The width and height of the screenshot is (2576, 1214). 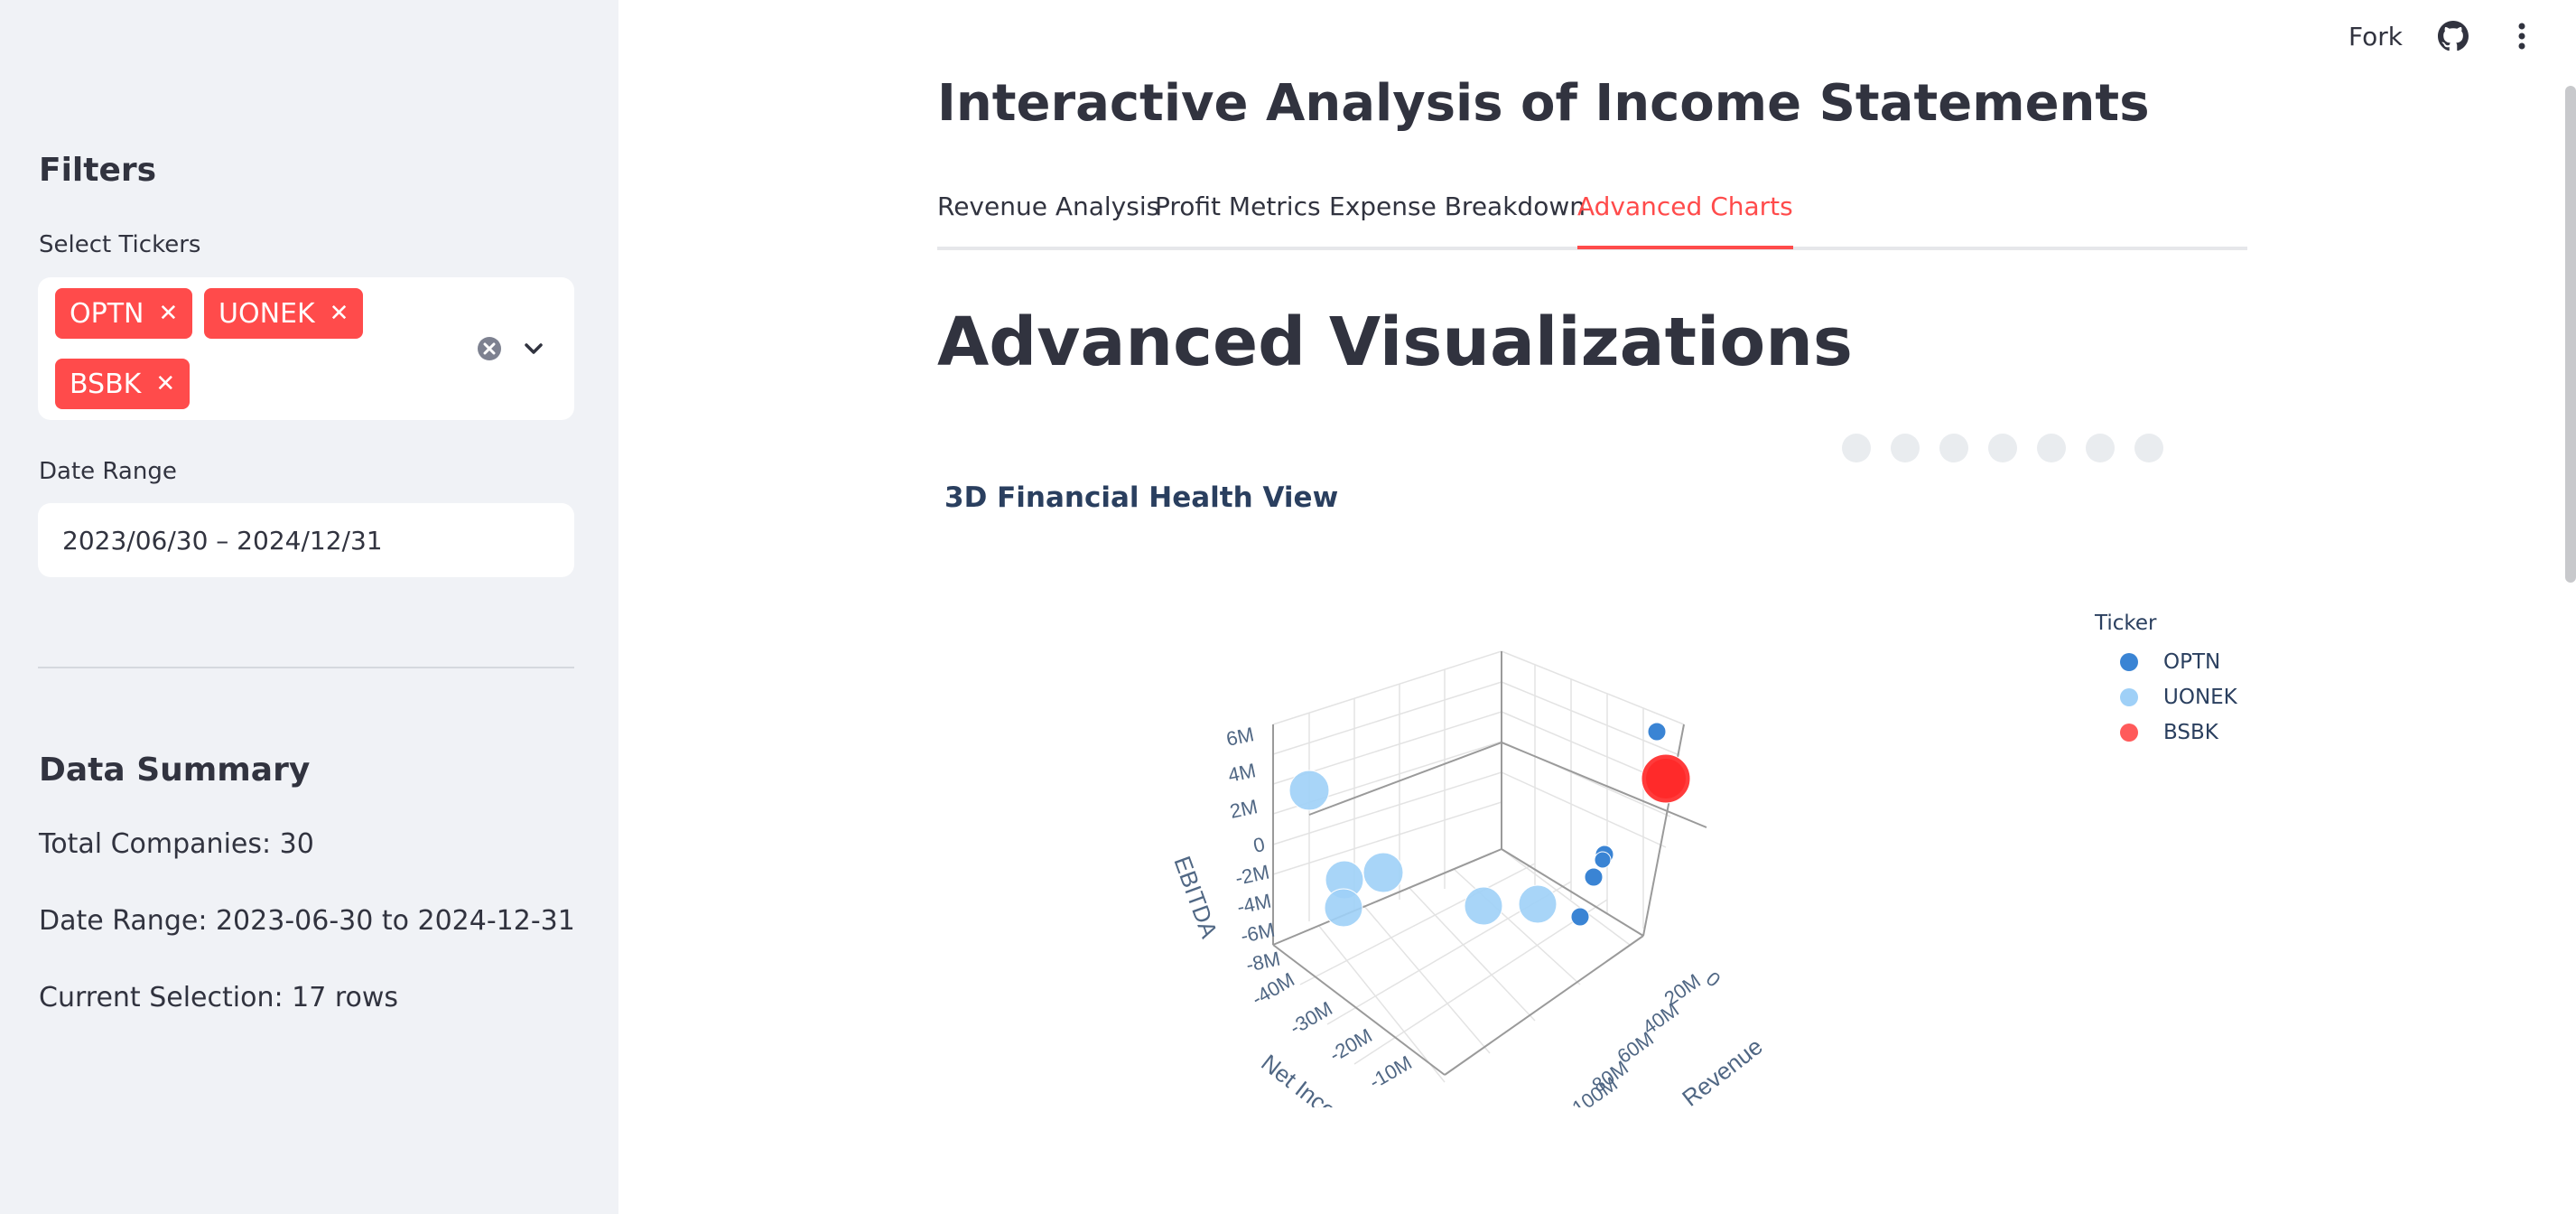 I want to click on github-icon, so click(x=2453, y=36).